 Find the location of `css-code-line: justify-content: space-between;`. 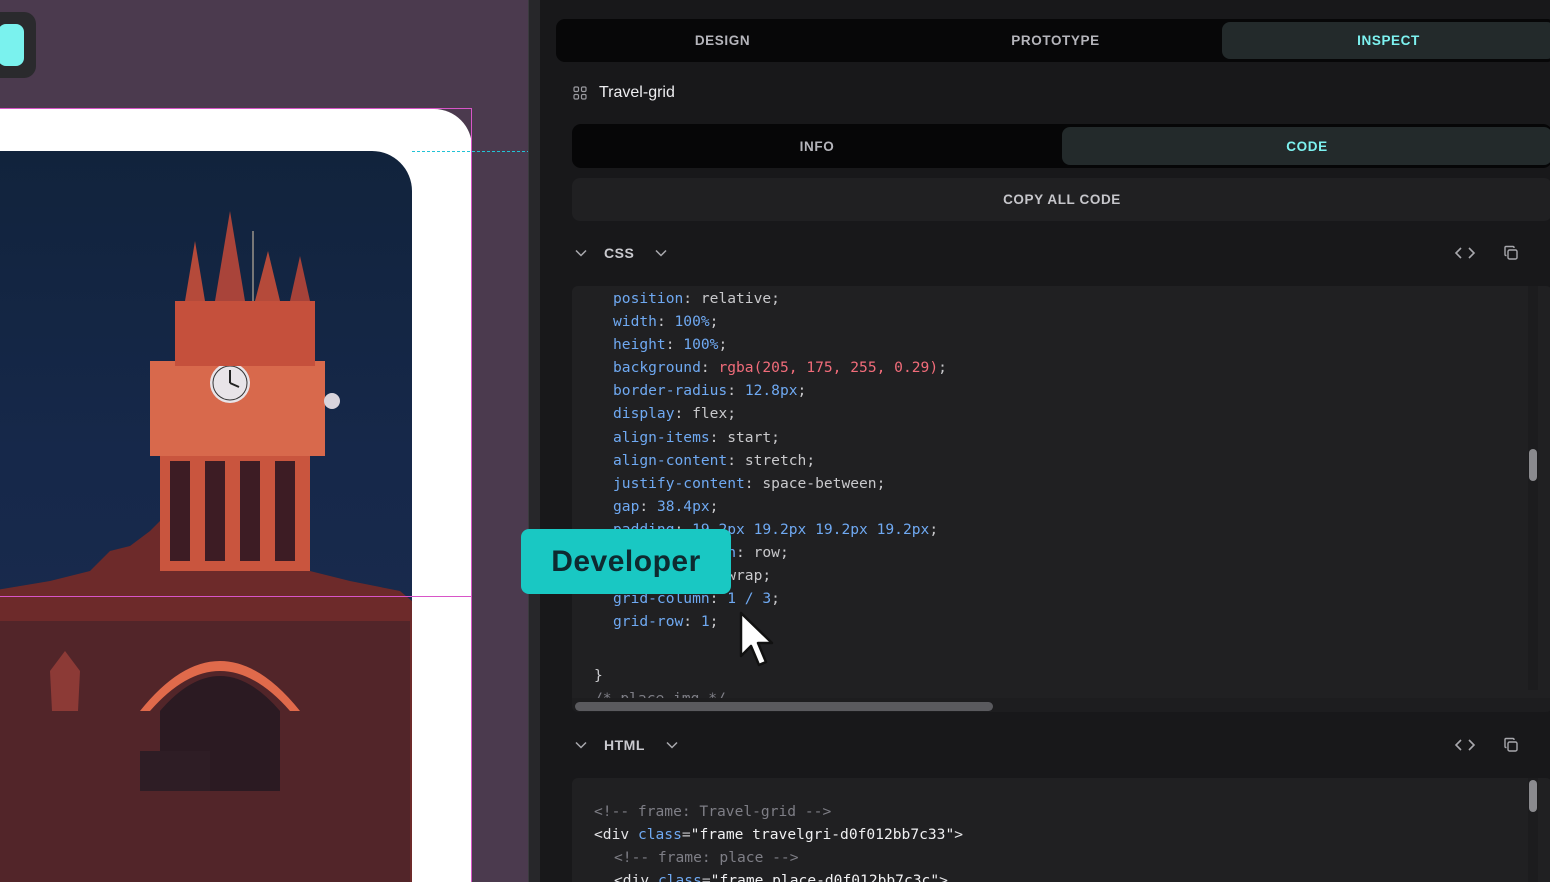

css-code-line: justify-content: space-between; is located at coordinates (749, 483).